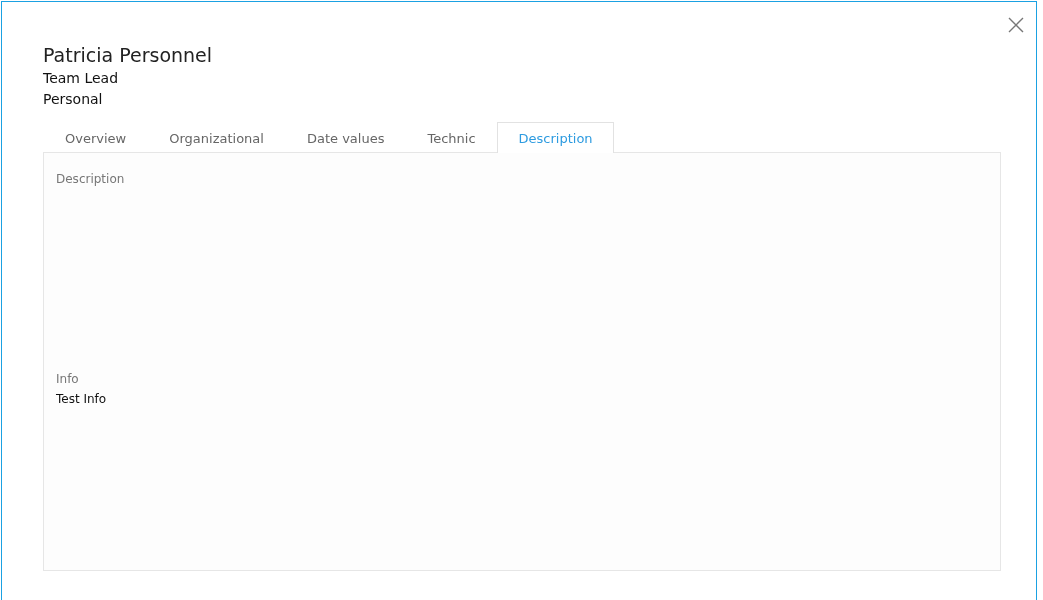  I want to click on field-label: Info, so click(68, 379).